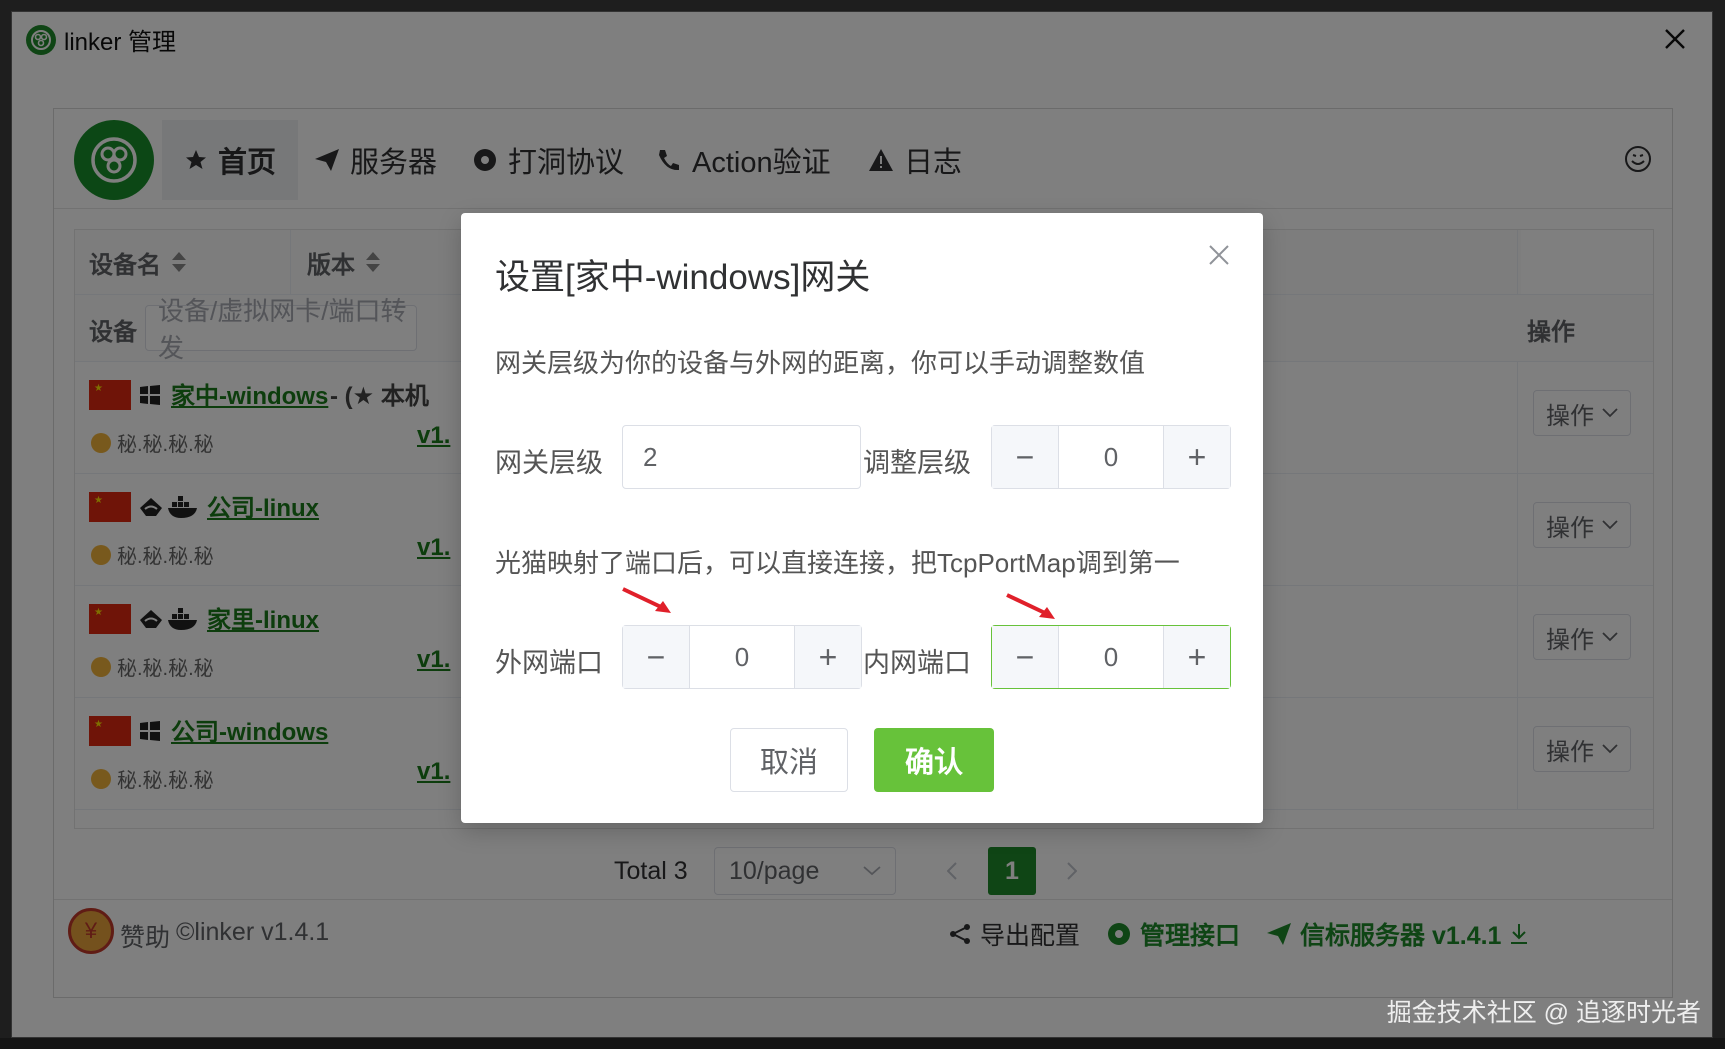 This screenshot has width=1725, height=1049. Describe the element at coordinates (837, 563) in the screenshot. I see `port-map-hint: 光猫映射了端口后，可以直接连接，把TcpPortMap调到第一` at that location.